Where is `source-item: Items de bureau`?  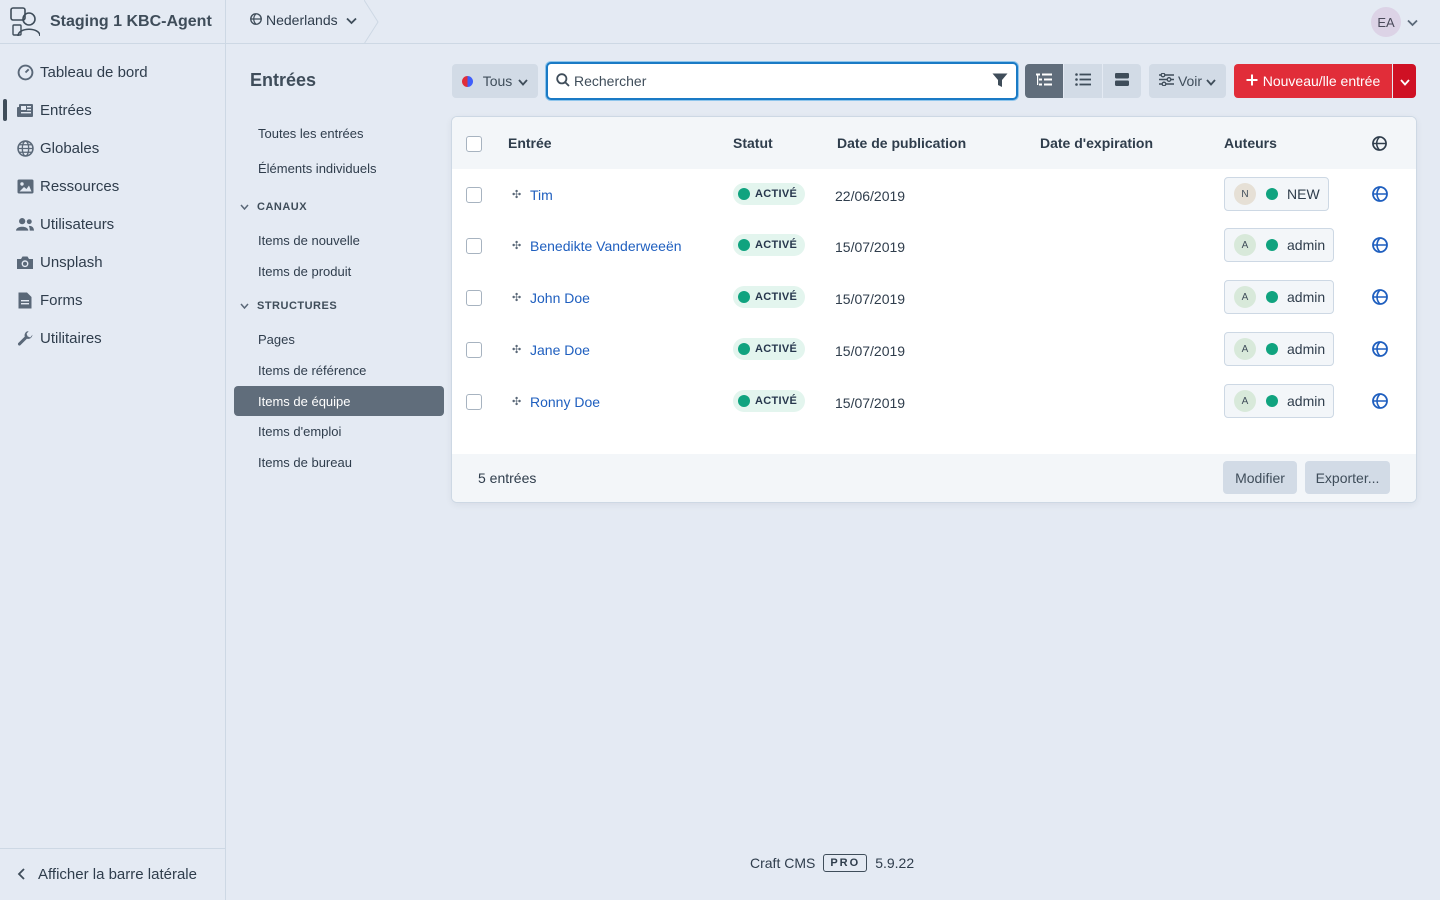 source-item: Items de bureau is located at coordinates (339, 462).